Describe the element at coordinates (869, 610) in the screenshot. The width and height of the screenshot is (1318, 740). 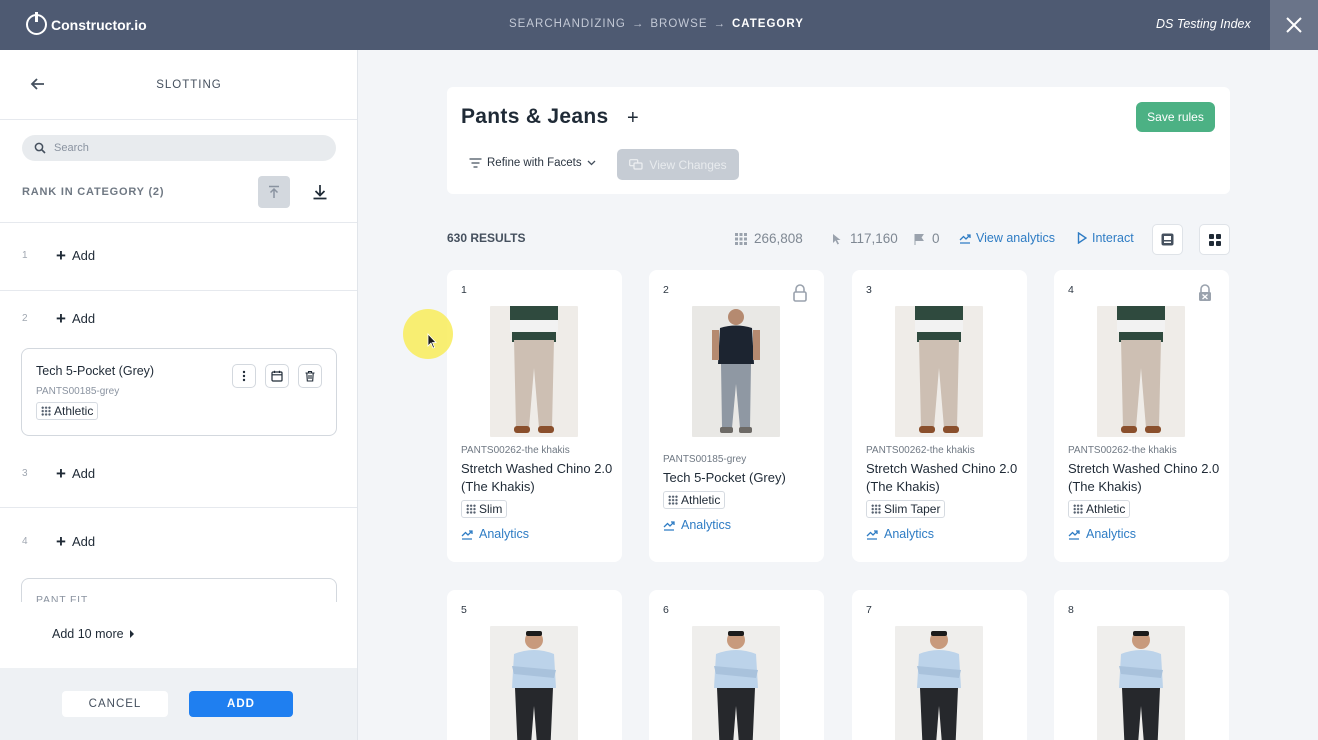
I see `product-rank: 7` at that location.